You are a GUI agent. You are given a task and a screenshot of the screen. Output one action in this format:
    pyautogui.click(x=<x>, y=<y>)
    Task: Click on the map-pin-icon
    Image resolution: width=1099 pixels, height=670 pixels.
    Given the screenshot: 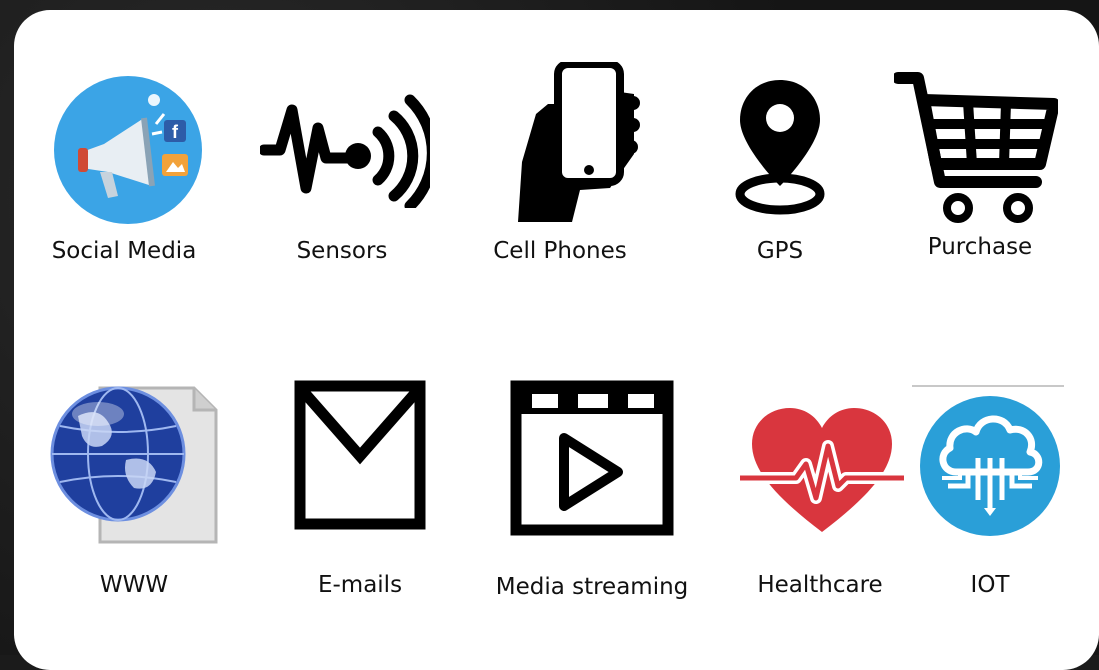 What is the action you would take?
    pyautogui.click(x=780, y=147)
    